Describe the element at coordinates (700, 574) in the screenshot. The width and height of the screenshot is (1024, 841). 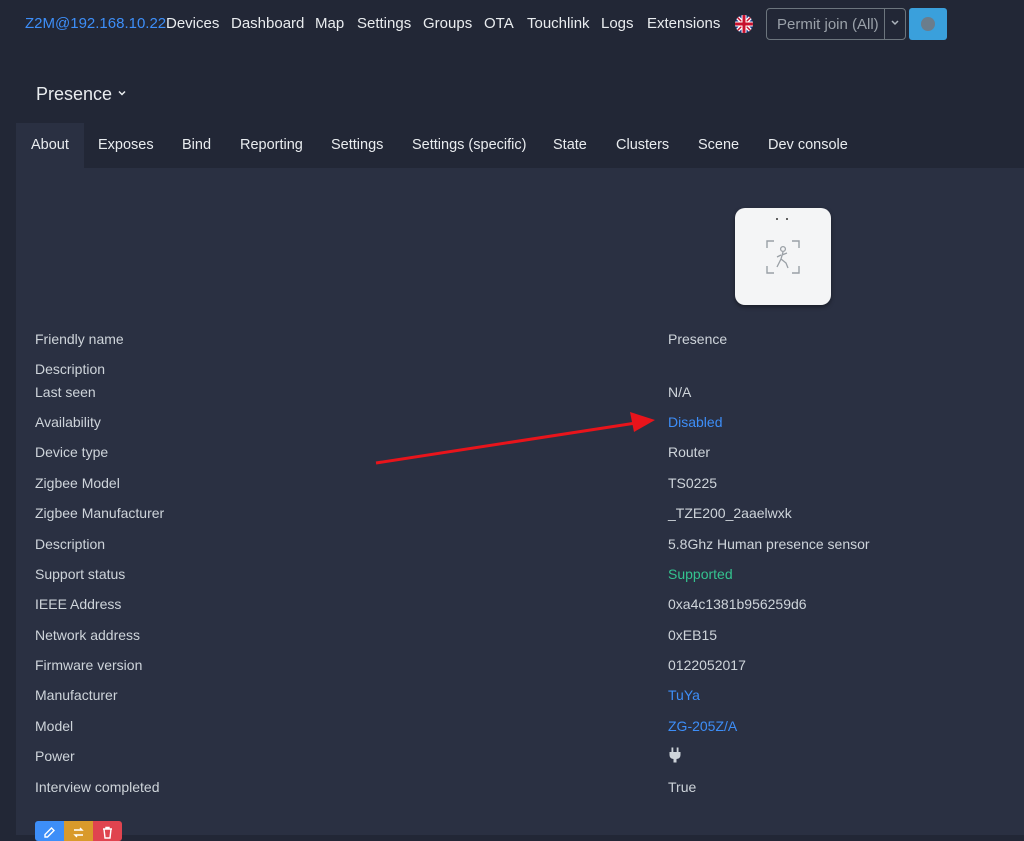
I see `value-support-status: Supported` at that location.